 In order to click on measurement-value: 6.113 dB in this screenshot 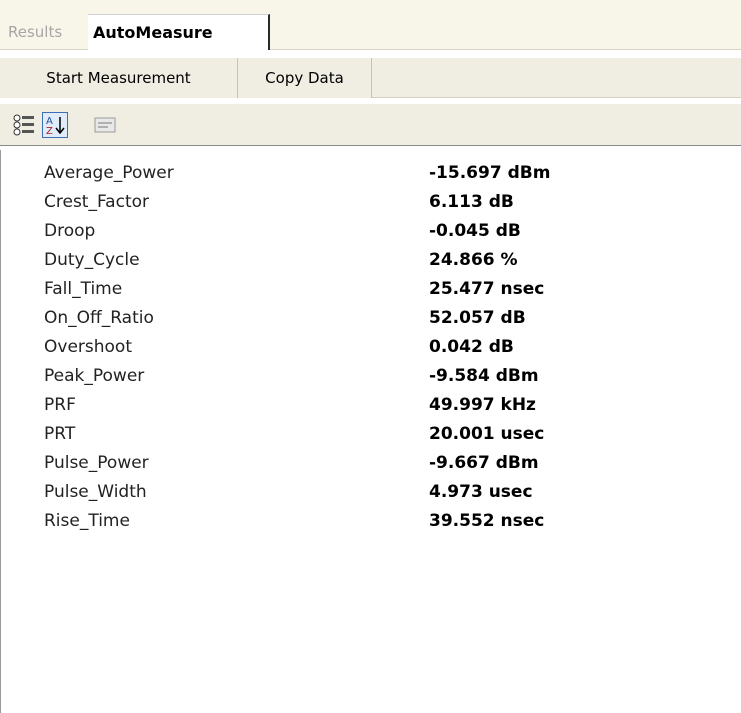, I will do `click(471, 202)`.